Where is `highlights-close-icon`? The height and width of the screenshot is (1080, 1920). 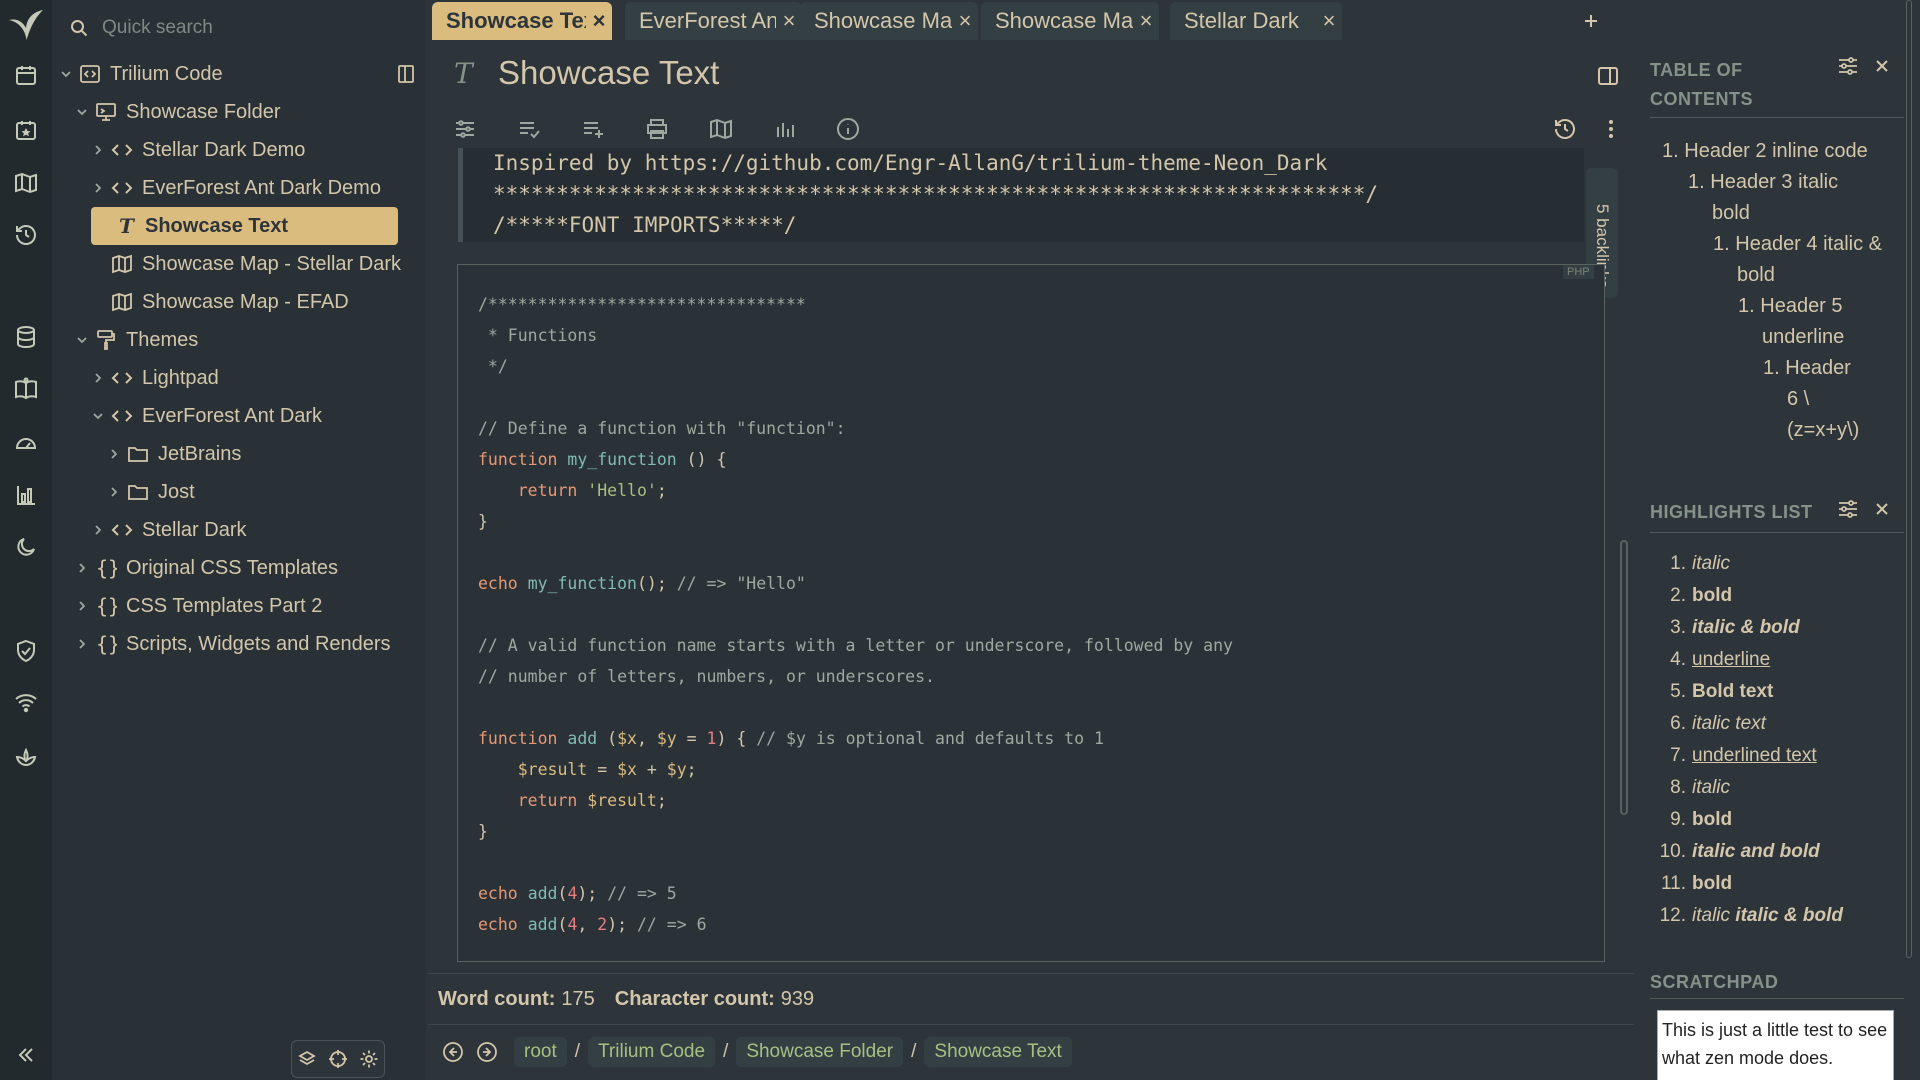
highlights-close-icon is located at coordinates (1882, 509).